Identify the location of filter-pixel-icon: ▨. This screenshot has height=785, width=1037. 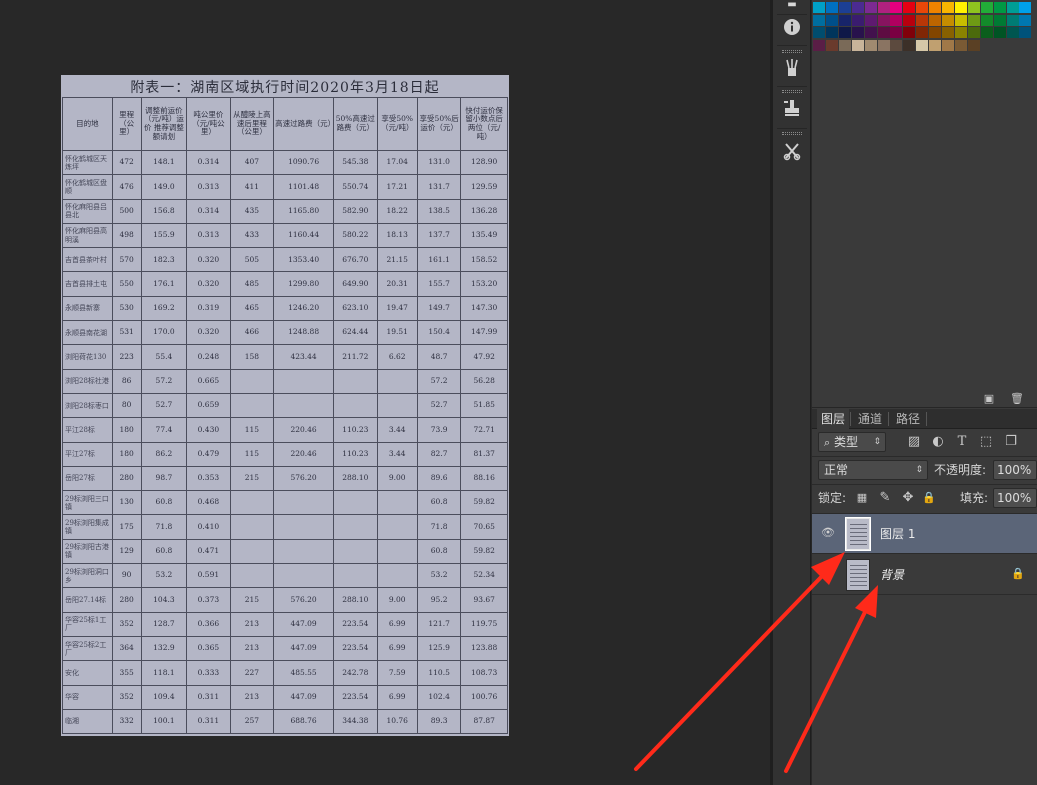
(914, 442).